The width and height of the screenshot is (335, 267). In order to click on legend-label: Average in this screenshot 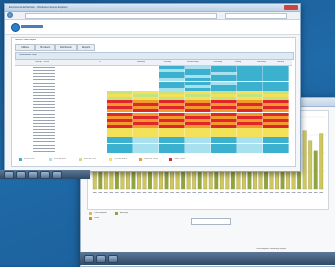, I will do `click(124, 213)`.